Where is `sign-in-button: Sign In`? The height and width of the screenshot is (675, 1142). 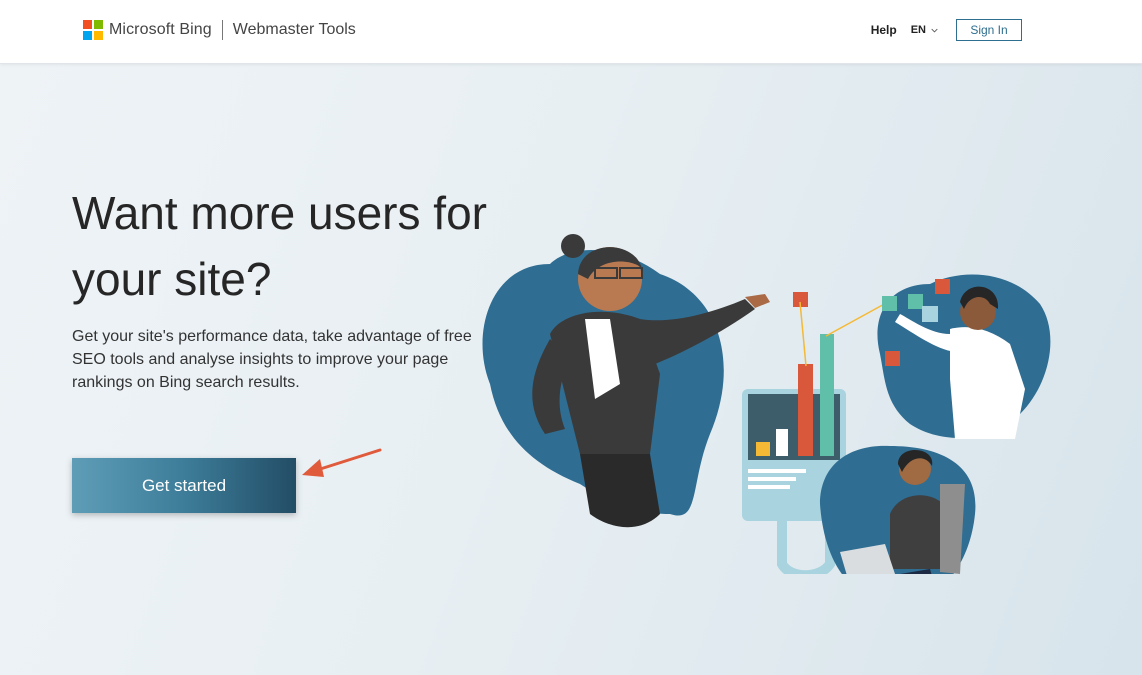
sign-in-button: Sign In is located at coordinates (989, 30).